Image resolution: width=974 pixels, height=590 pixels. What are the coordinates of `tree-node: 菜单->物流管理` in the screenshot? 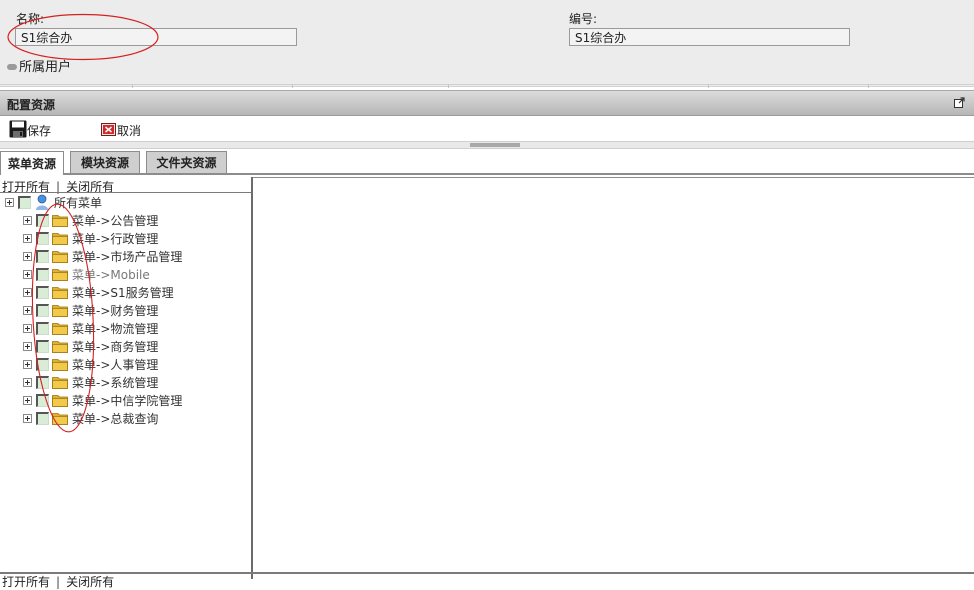 It's located at (90, 328).